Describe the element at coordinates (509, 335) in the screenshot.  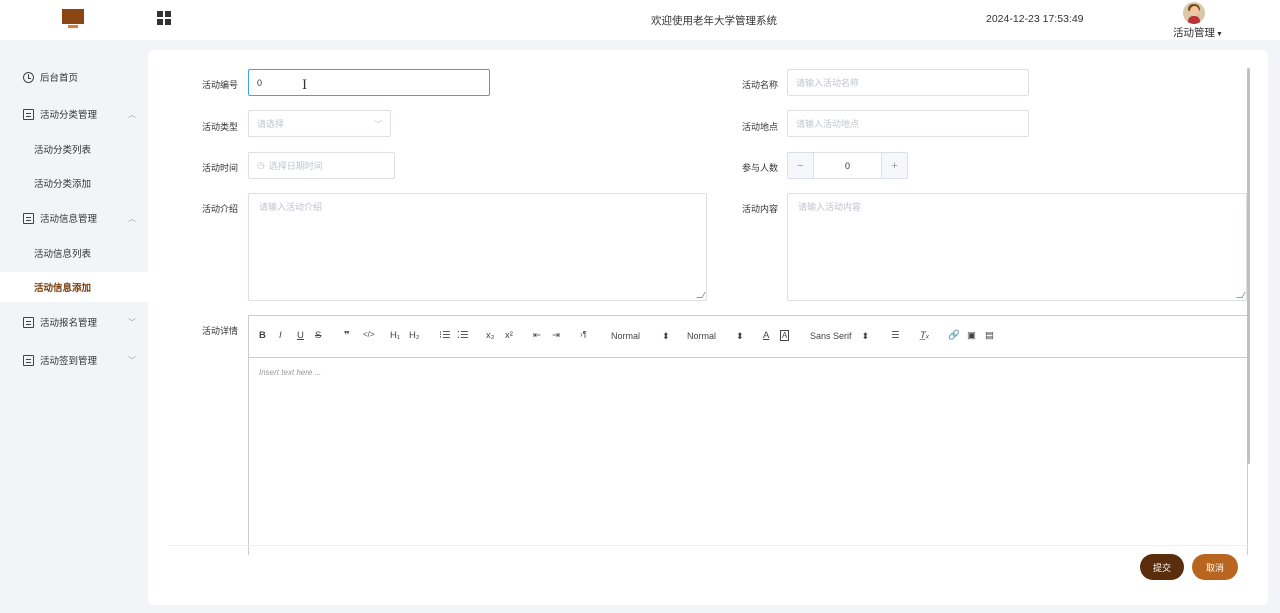
I see `superscript-icon: x²` at that location.